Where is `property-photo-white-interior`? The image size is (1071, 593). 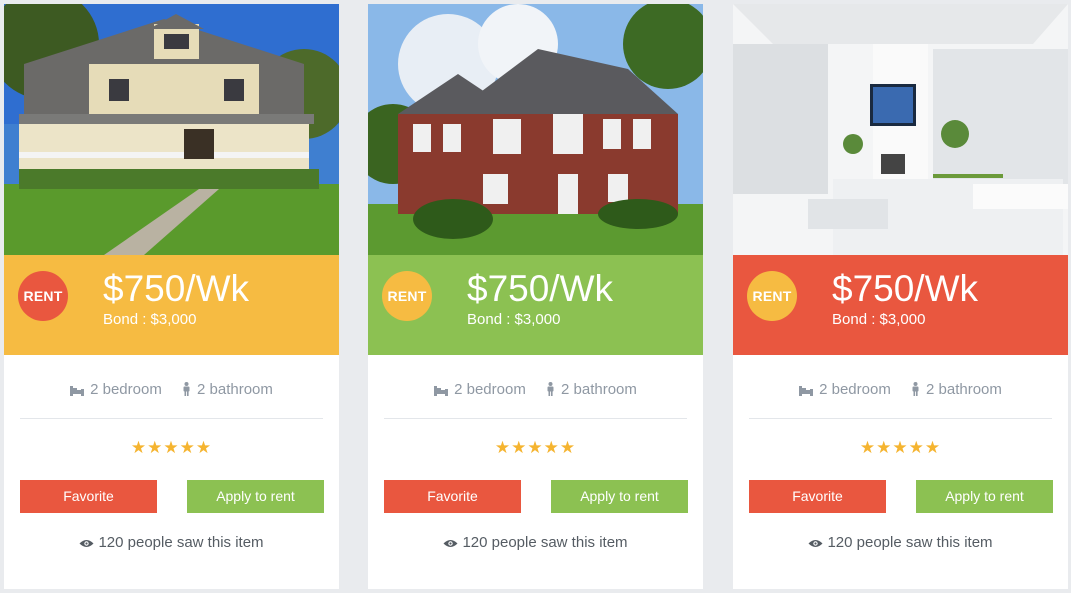
property-photo-white-interior is located at coordinates (900, 129).